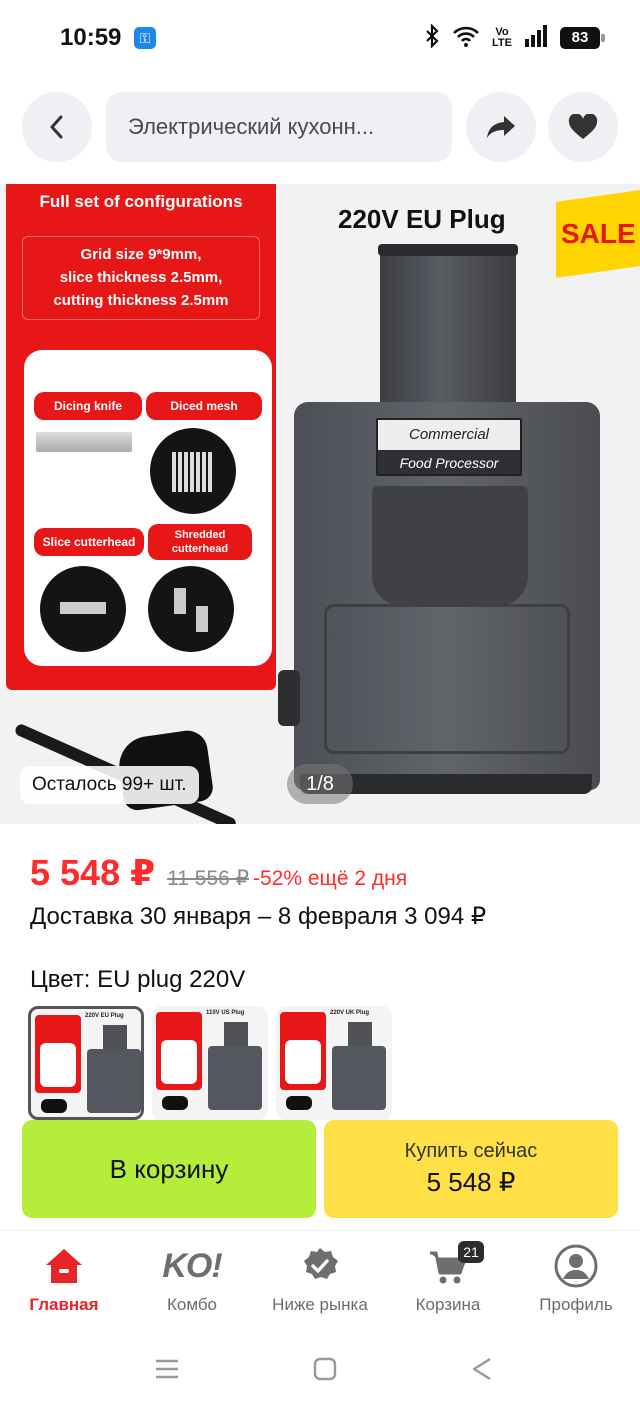 The image size is (640, 1408). Describe the element at coordinates (64, 1266) in the screenshot. I see `home-icon` at that location.